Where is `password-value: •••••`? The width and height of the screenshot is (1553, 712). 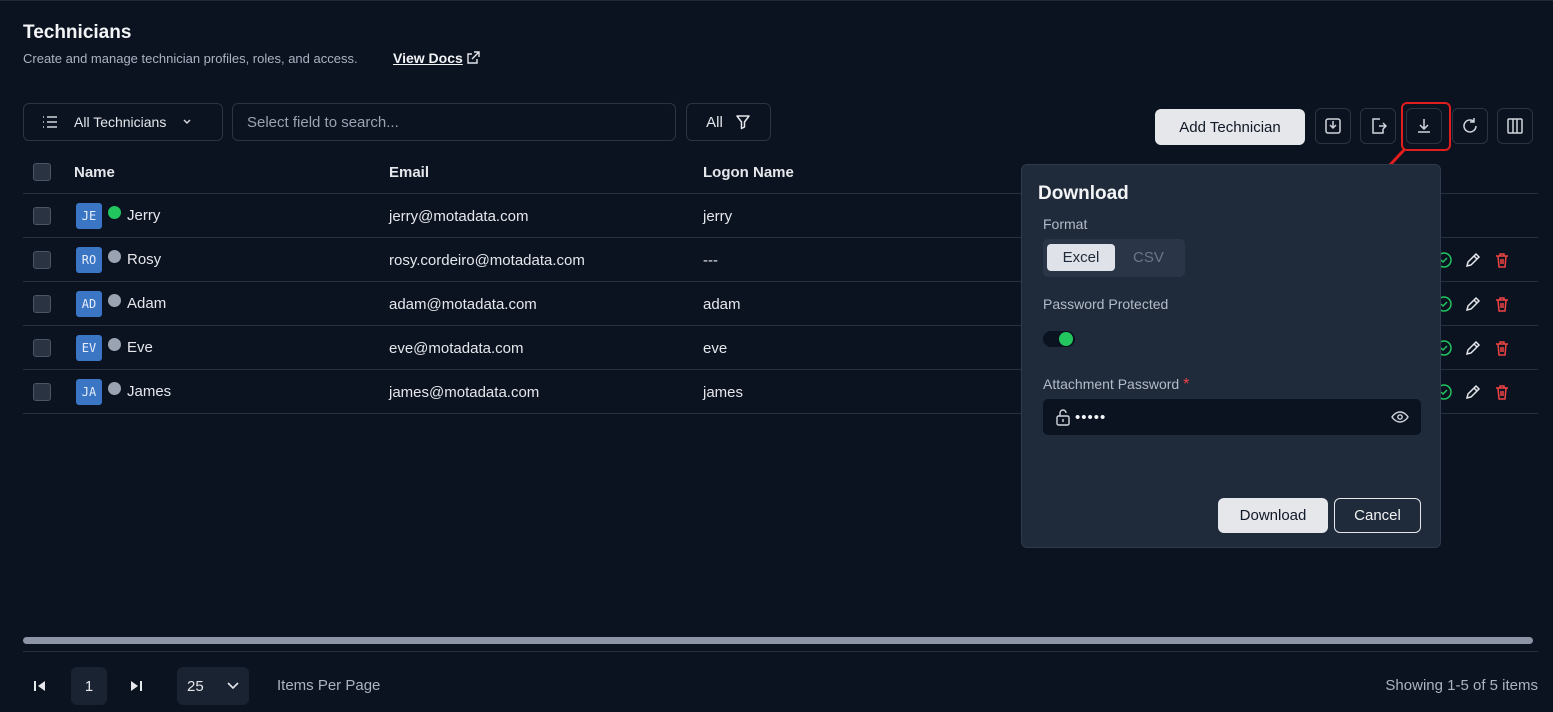 password-value: ••••• is located at coordinates (1091, 417).